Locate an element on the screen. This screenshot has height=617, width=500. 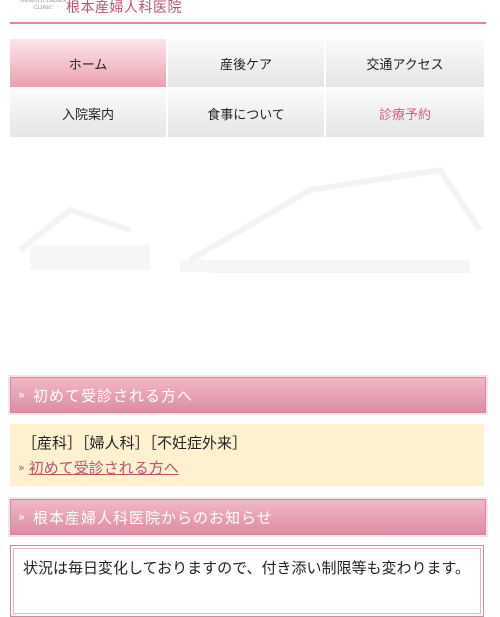
first-visit-box: ［産科］［婦人科］［不妊症外来］ » 初めて受診される方へ is located at coordinates (247, 455).